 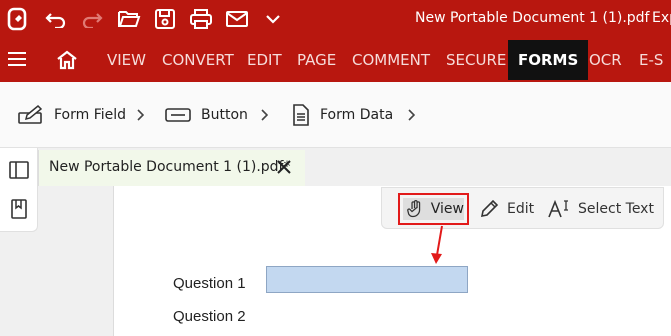 I want to click on save-icon, so click(x=165, y=19).